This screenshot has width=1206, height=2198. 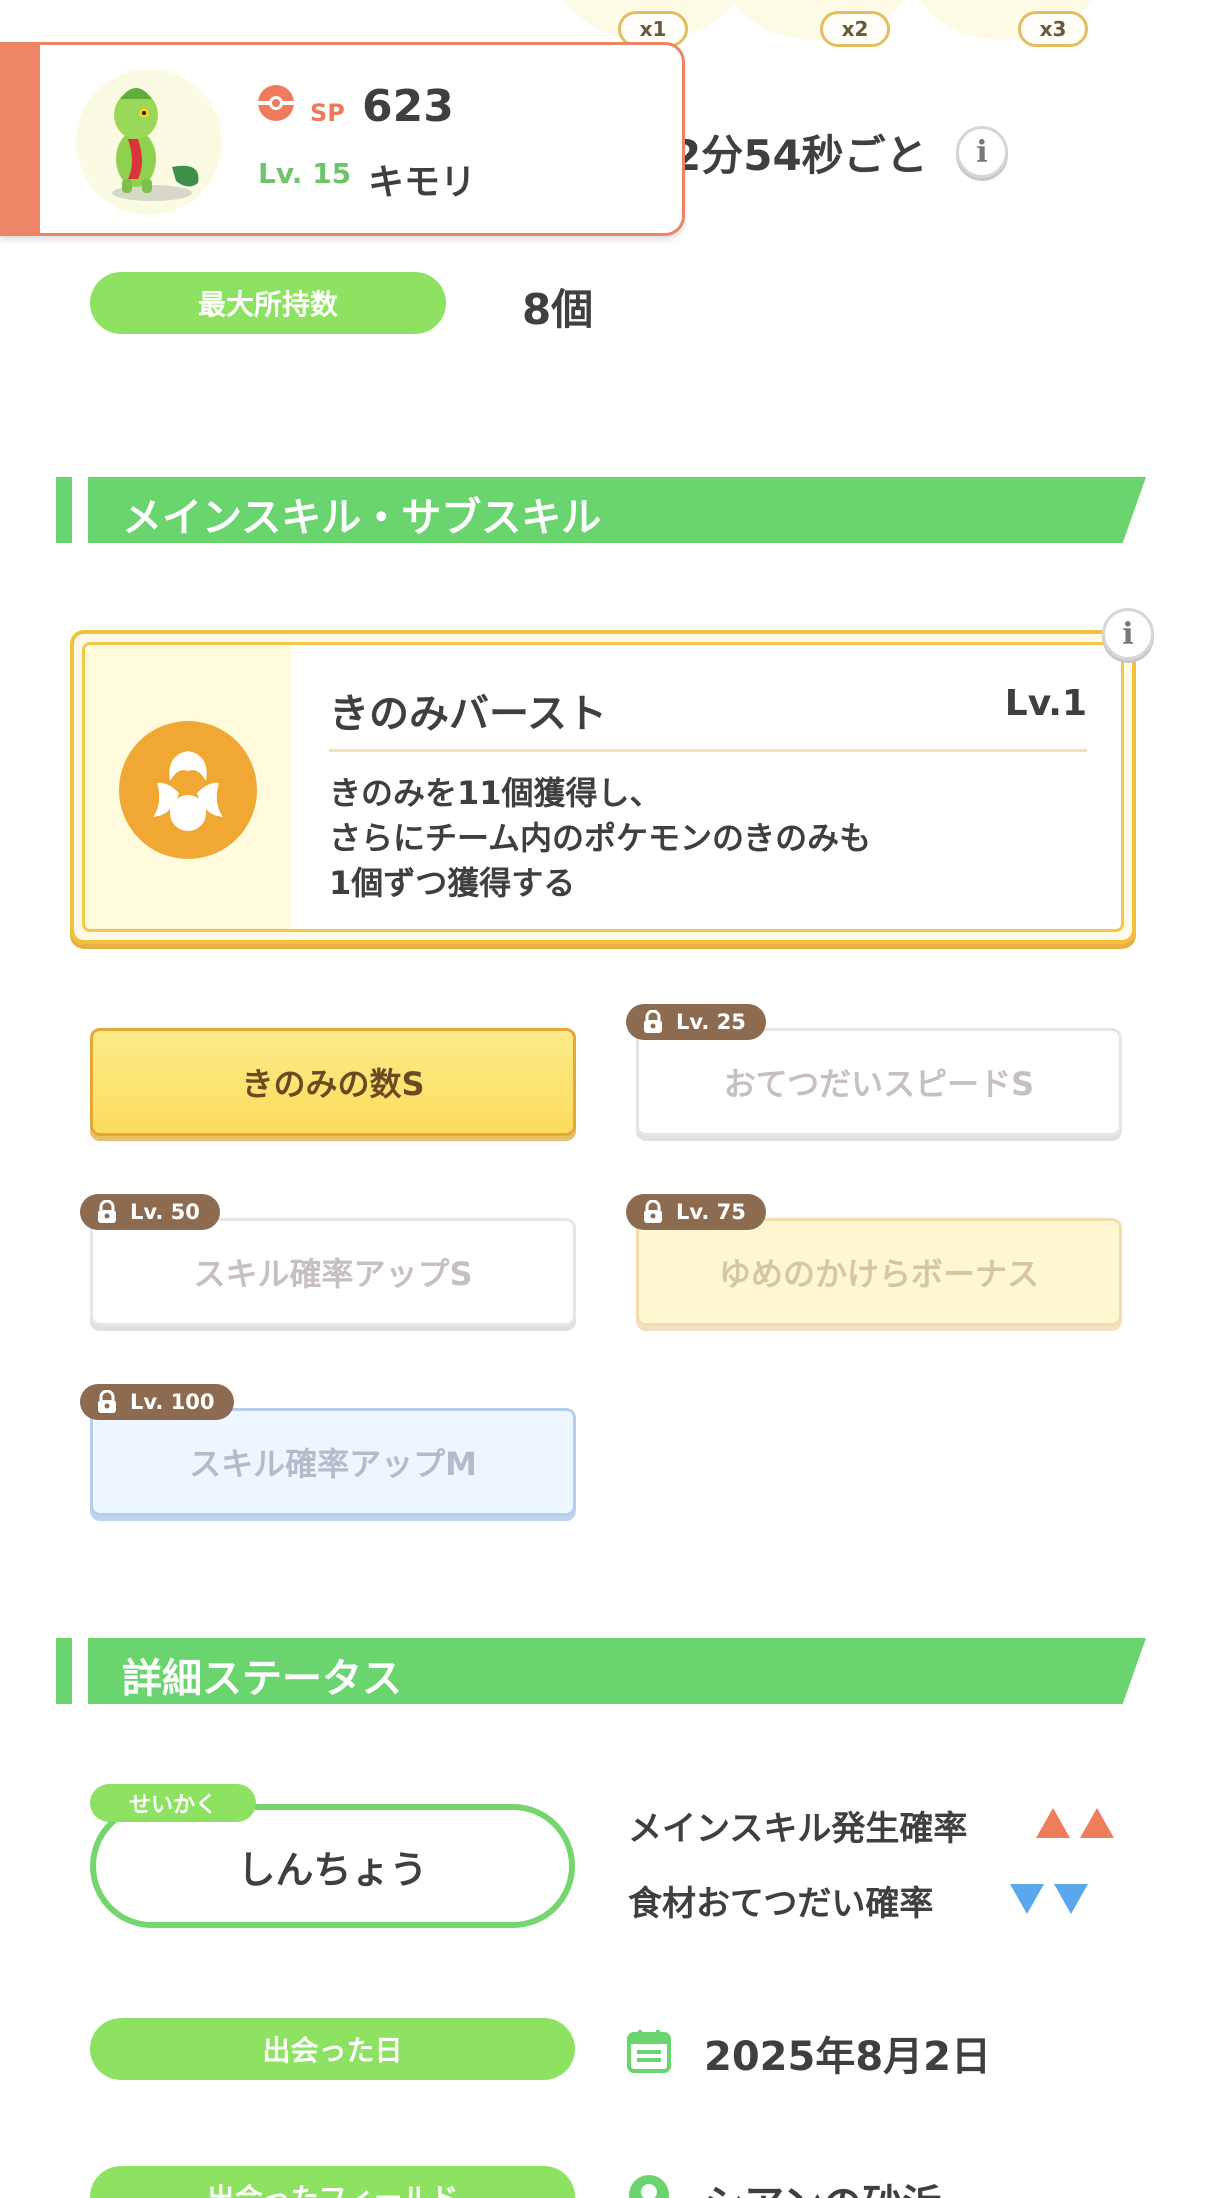 I want to click on nature-value-box: しんちょう, so click(x=332, y=1866).